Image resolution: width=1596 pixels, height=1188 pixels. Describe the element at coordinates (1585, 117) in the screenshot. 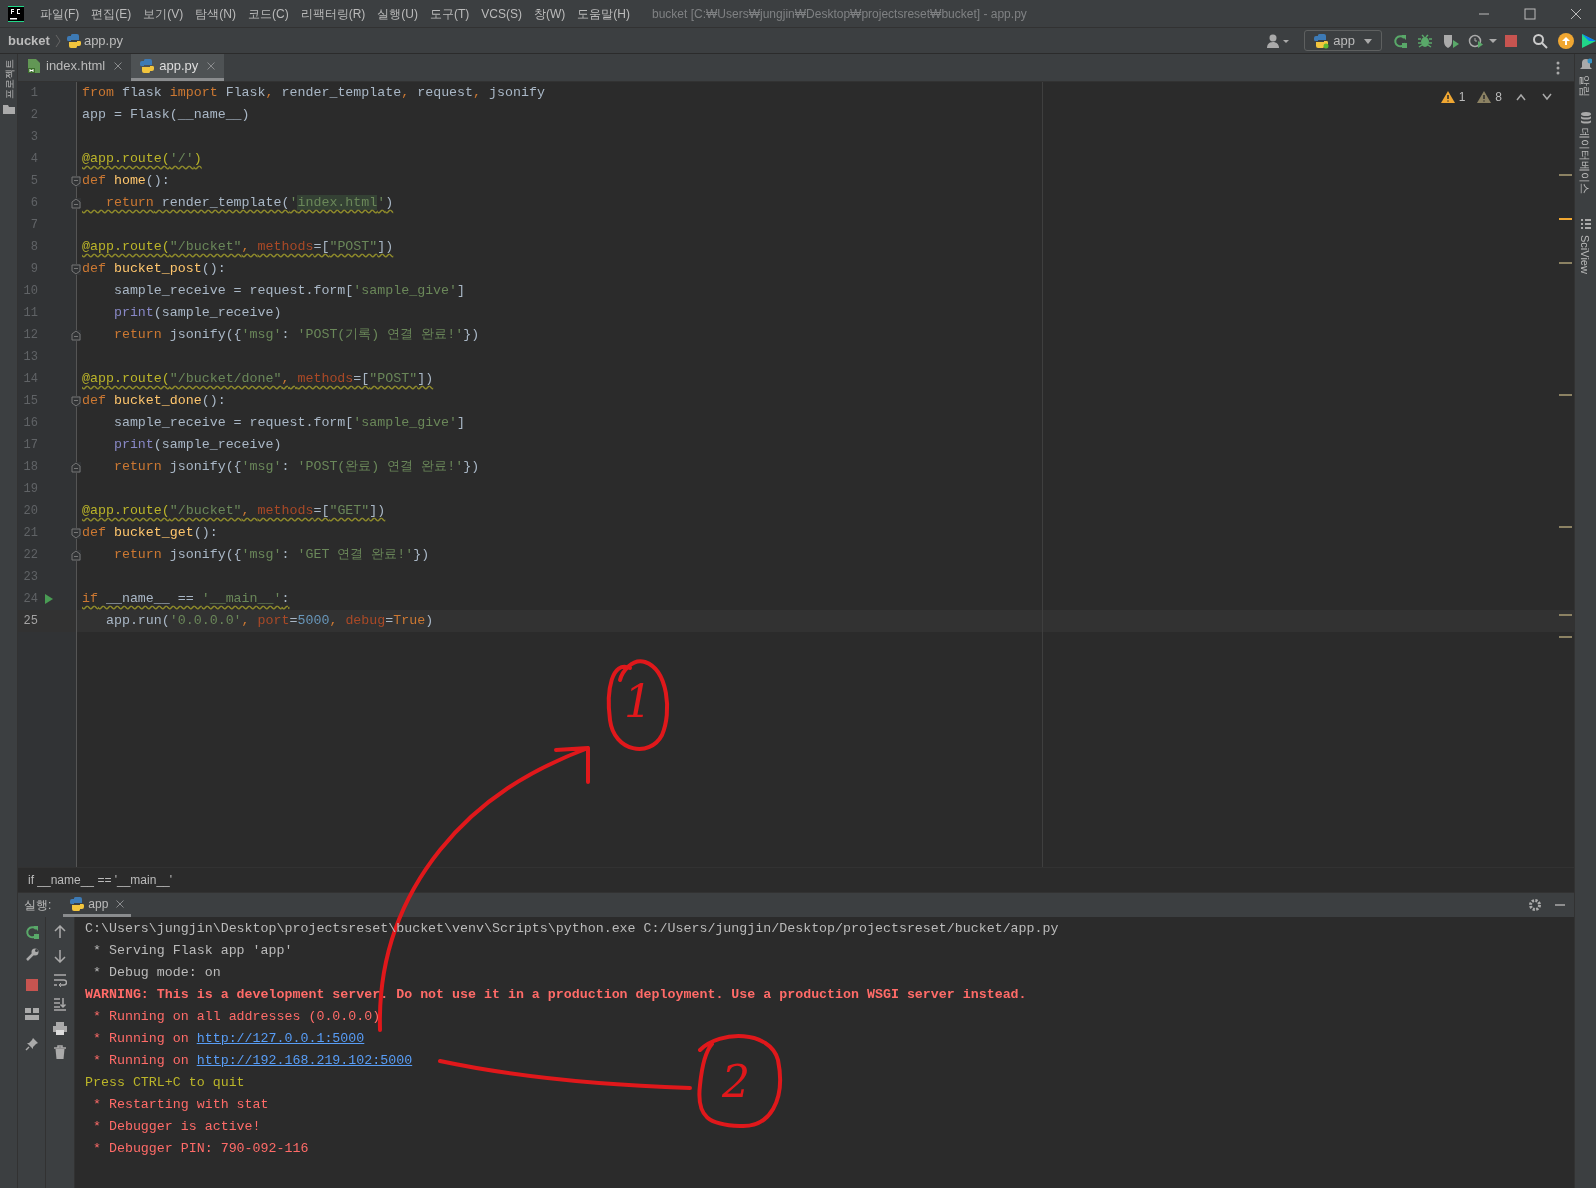

I see `database-icon` at that location.